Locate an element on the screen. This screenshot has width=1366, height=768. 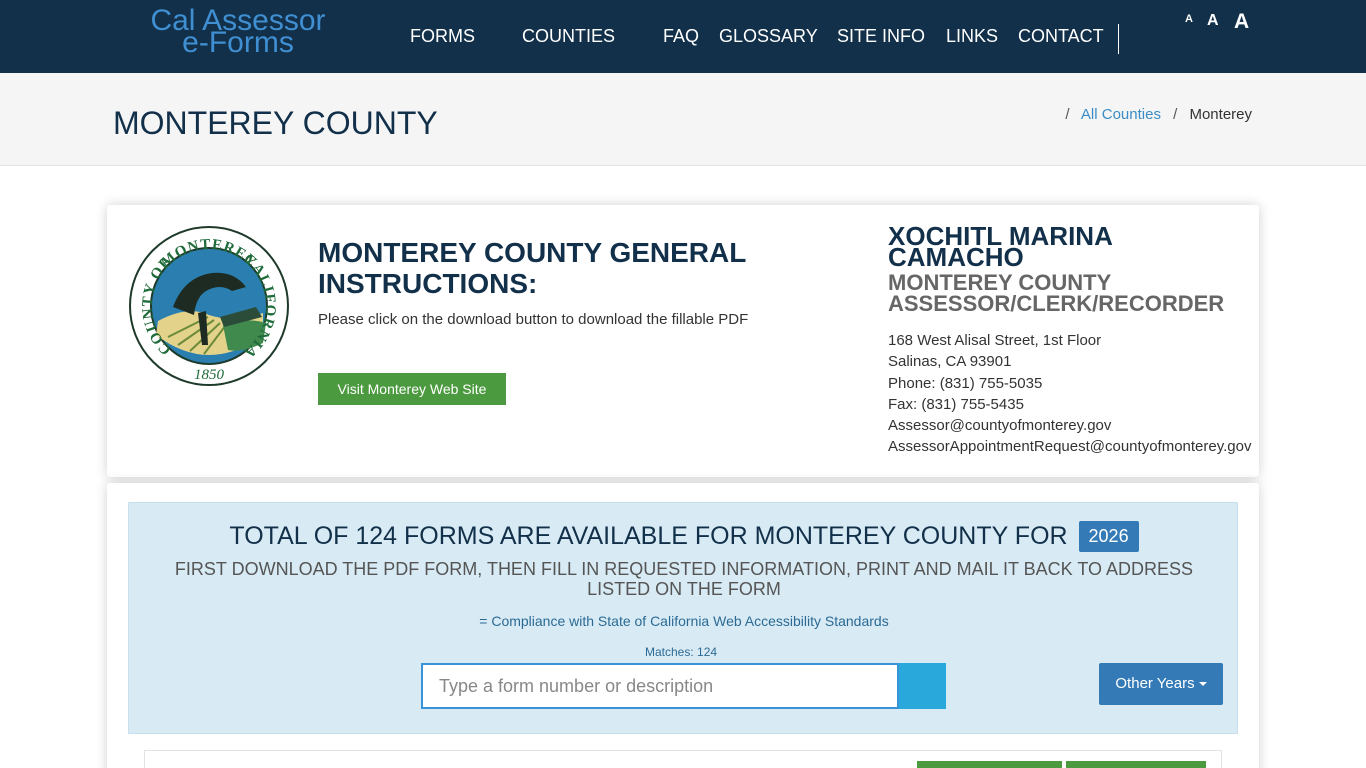
contact-fax: Fax: (831) 755-5435 is located at coordinates (956, 404).